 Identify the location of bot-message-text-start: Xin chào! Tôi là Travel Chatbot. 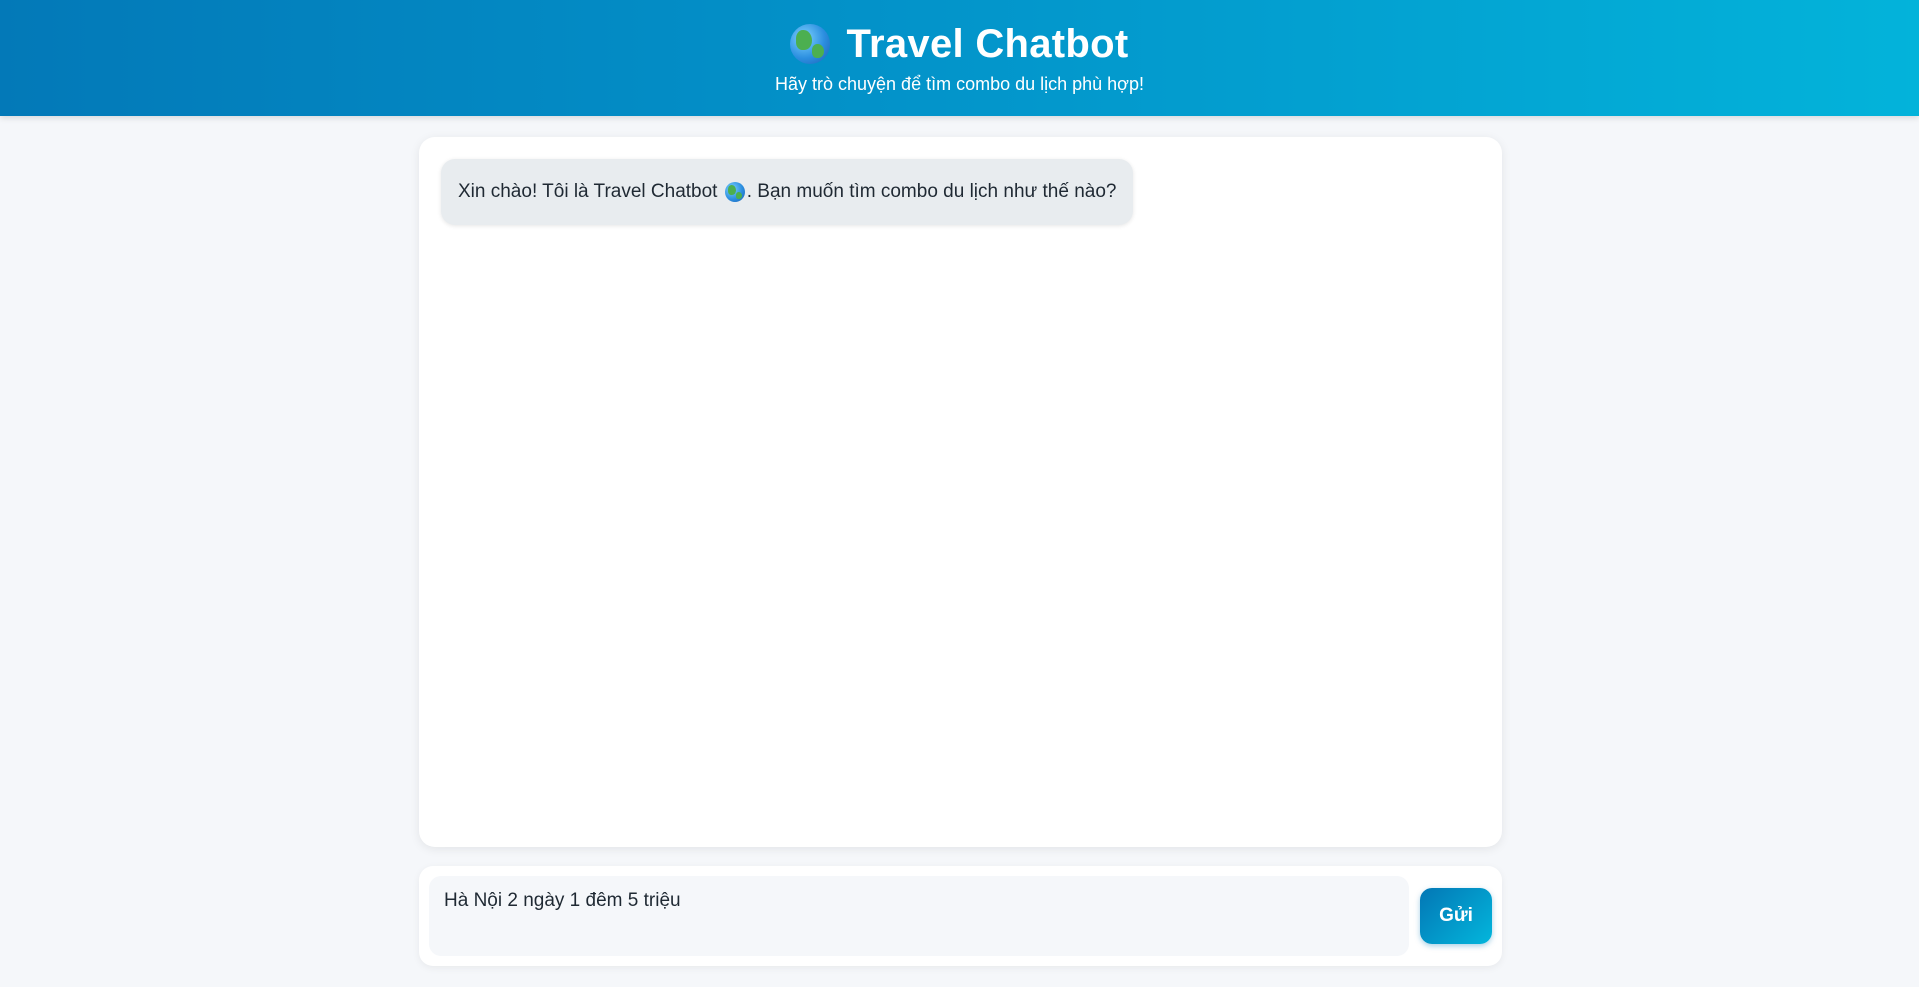
(588, 191).